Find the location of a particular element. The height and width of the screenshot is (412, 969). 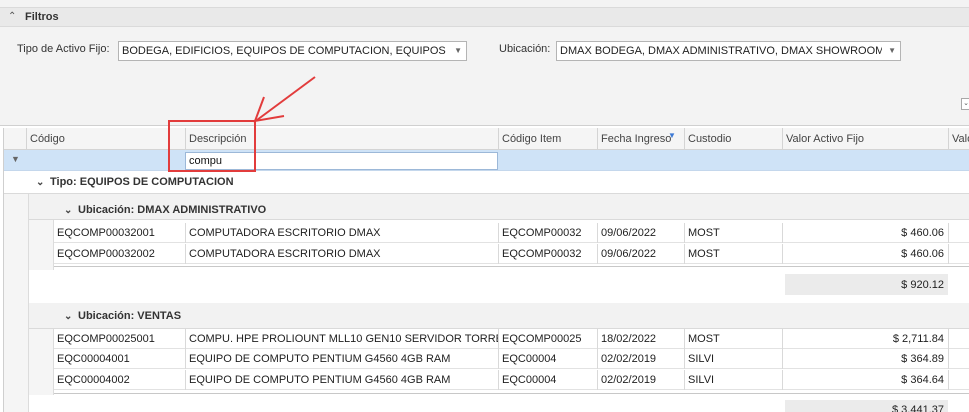

column-header-fecha-ingreso: Fecha Ingreso is located at coordinates (640, 139).